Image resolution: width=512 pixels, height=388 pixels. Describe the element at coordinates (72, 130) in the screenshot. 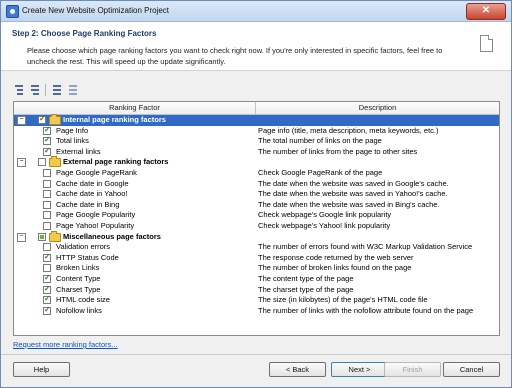

I see `factor-label: Page Info` at that location.